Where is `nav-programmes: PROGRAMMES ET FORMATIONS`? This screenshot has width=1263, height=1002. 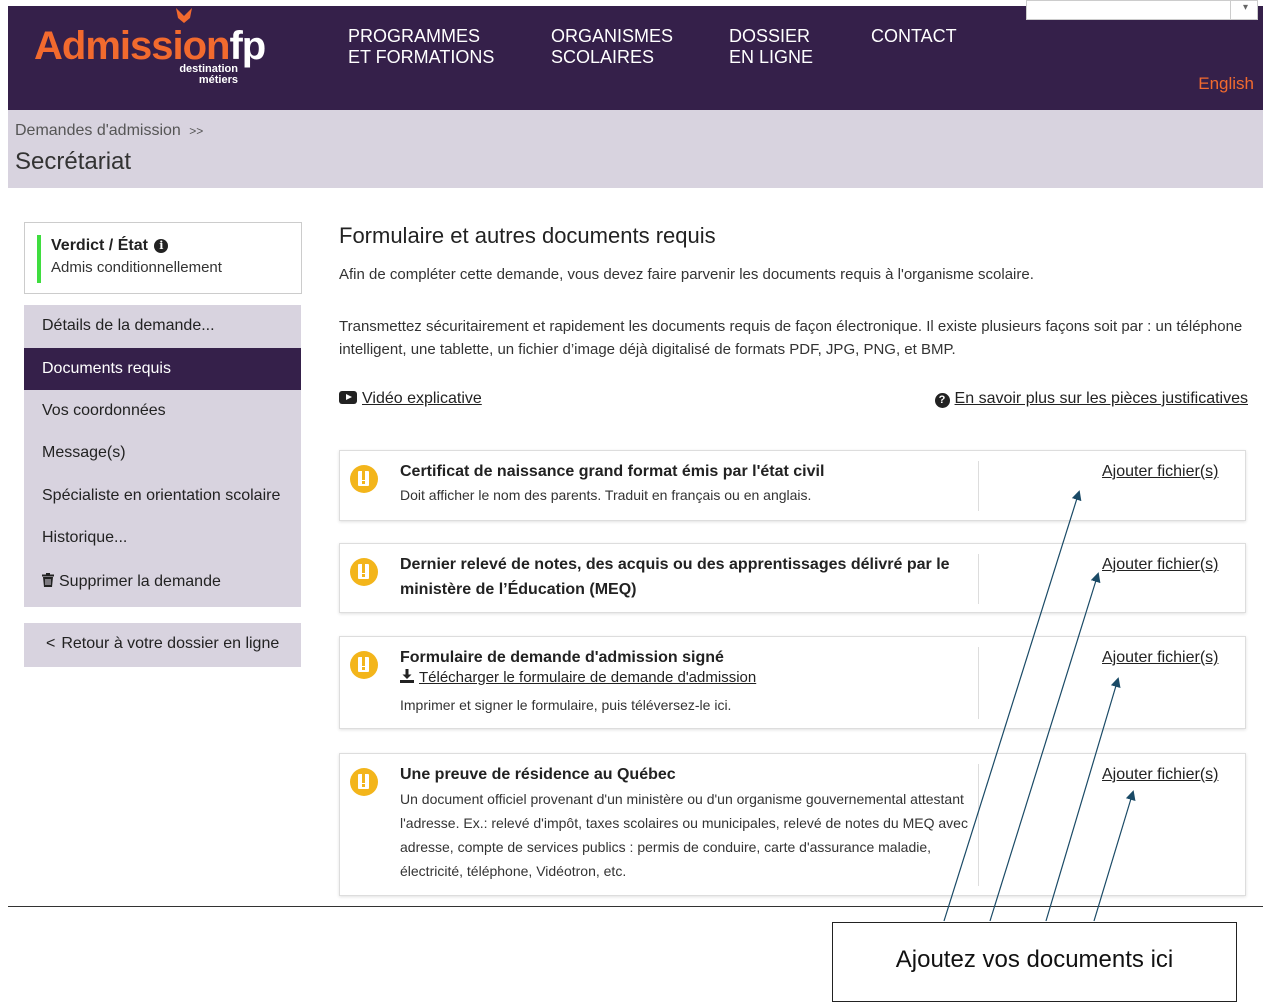 nav-programmes: PROGRAMMES ET FORMATIONS is located at coordinates (421, 47).